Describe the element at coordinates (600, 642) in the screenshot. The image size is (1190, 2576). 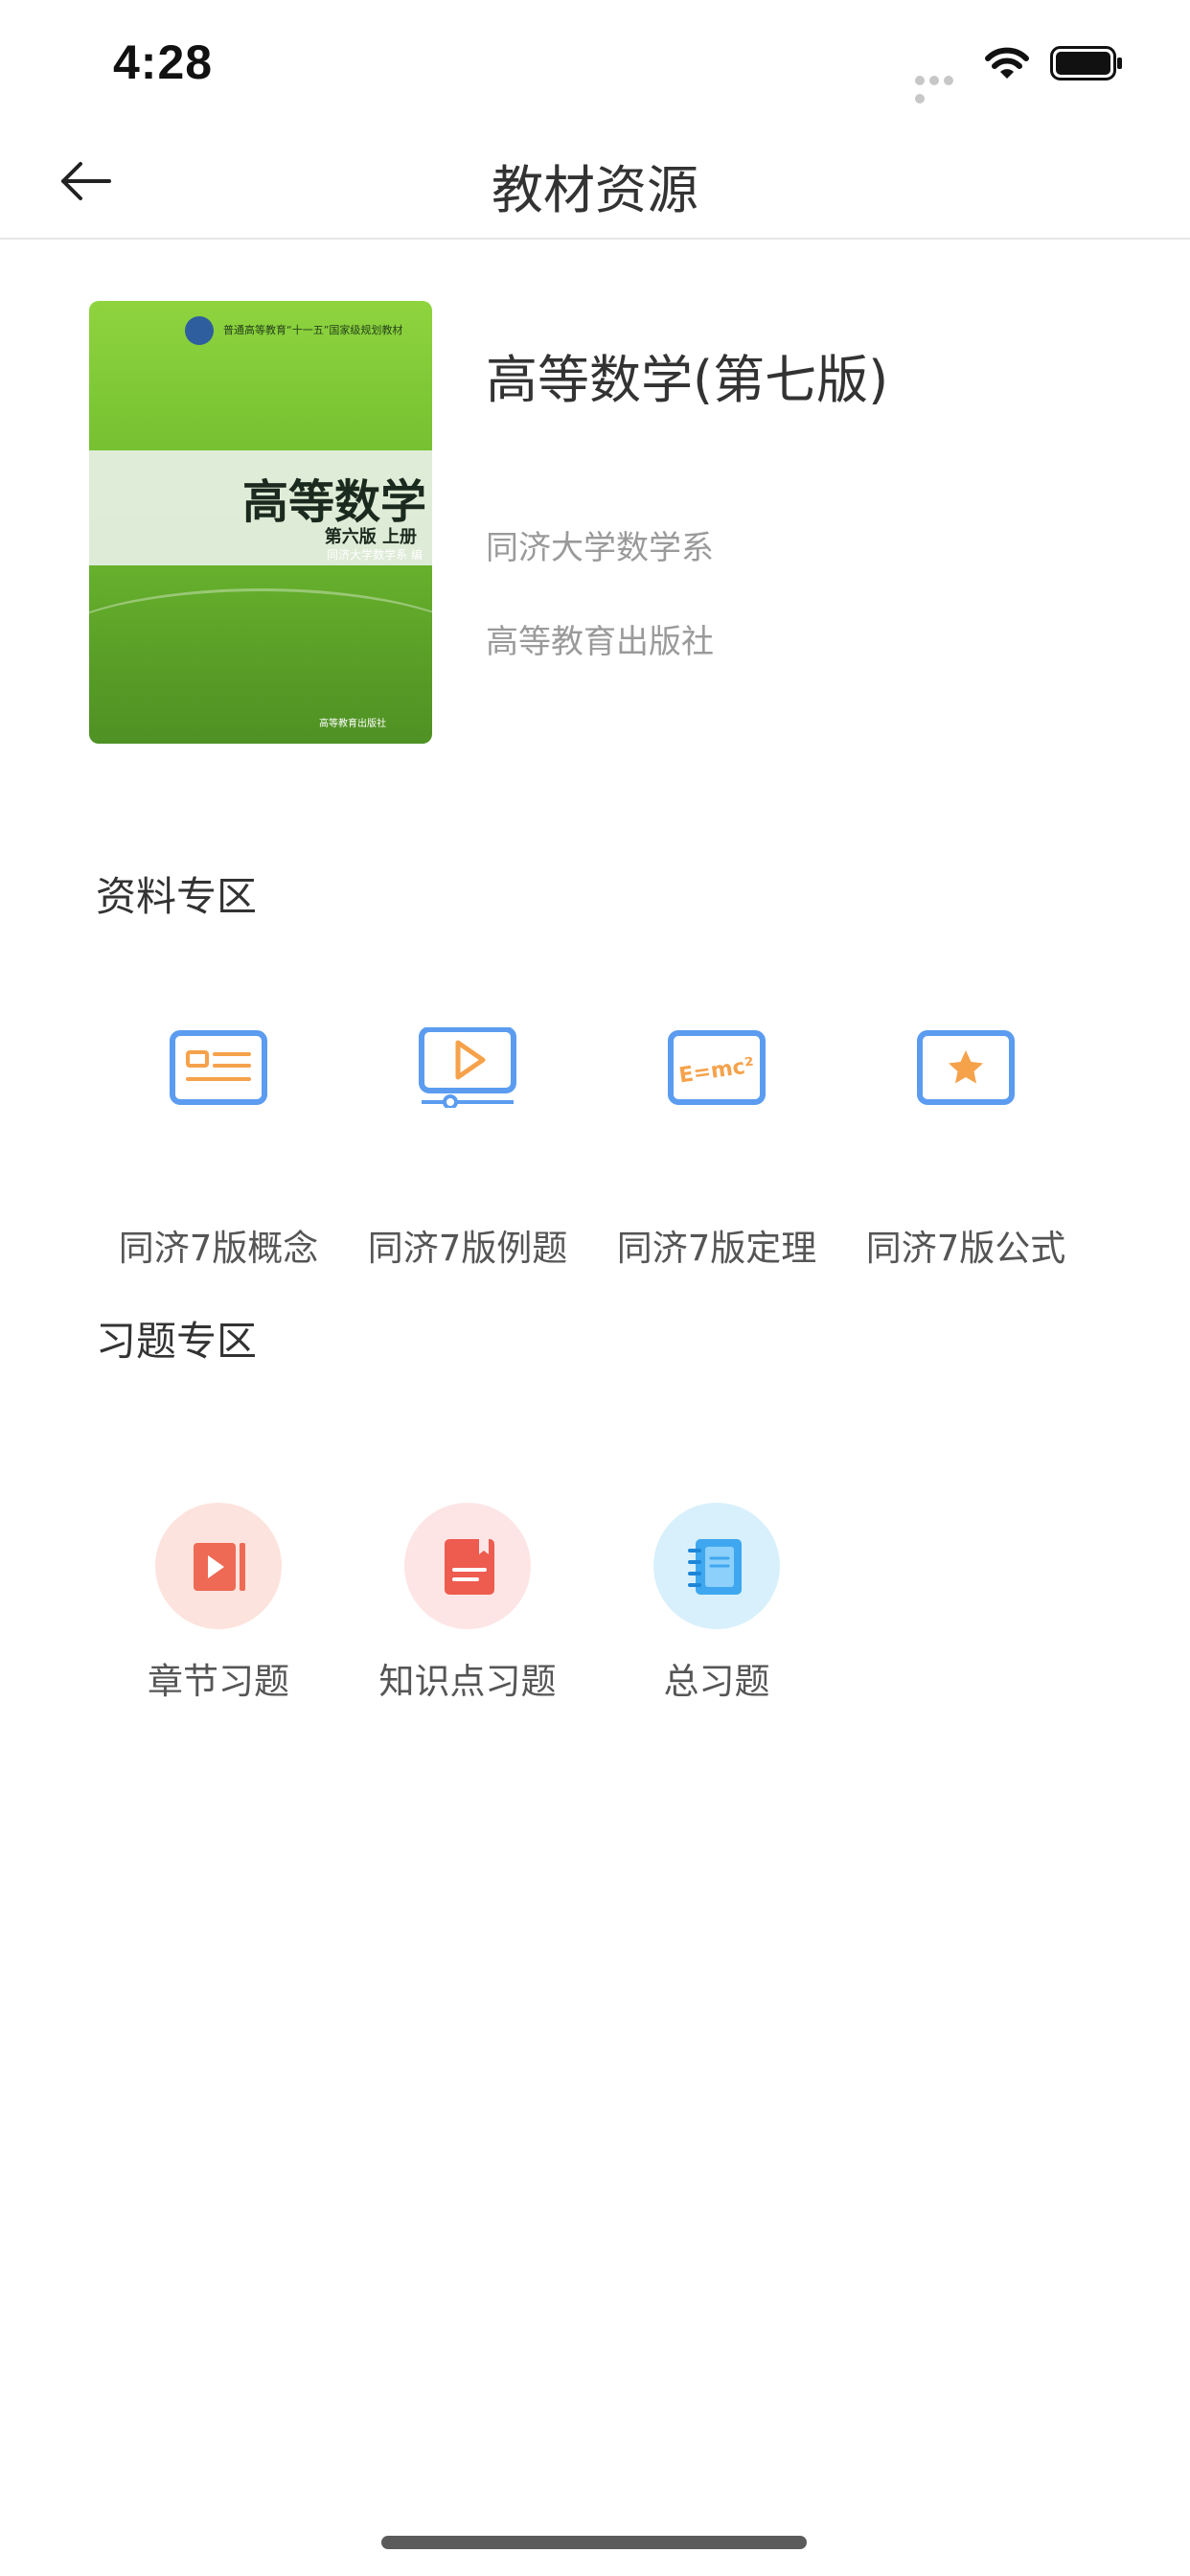
I see `book-publisher: 高等教育出版社` at that location.